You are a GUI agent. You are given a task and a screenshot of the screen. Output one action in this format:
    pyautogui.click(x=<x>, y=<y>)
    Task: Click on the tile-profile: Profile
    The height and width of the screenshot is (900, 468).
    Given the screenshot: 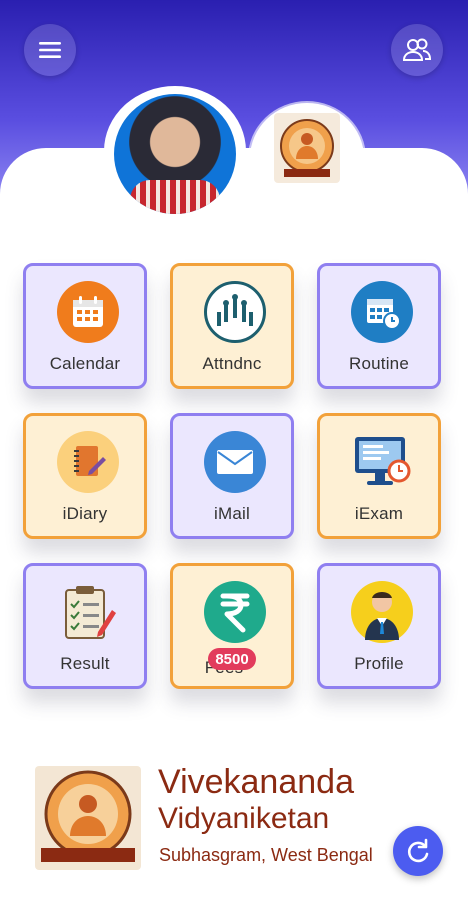 What is the action you would take?
    pyautogui.click(x=379, y=626)
    